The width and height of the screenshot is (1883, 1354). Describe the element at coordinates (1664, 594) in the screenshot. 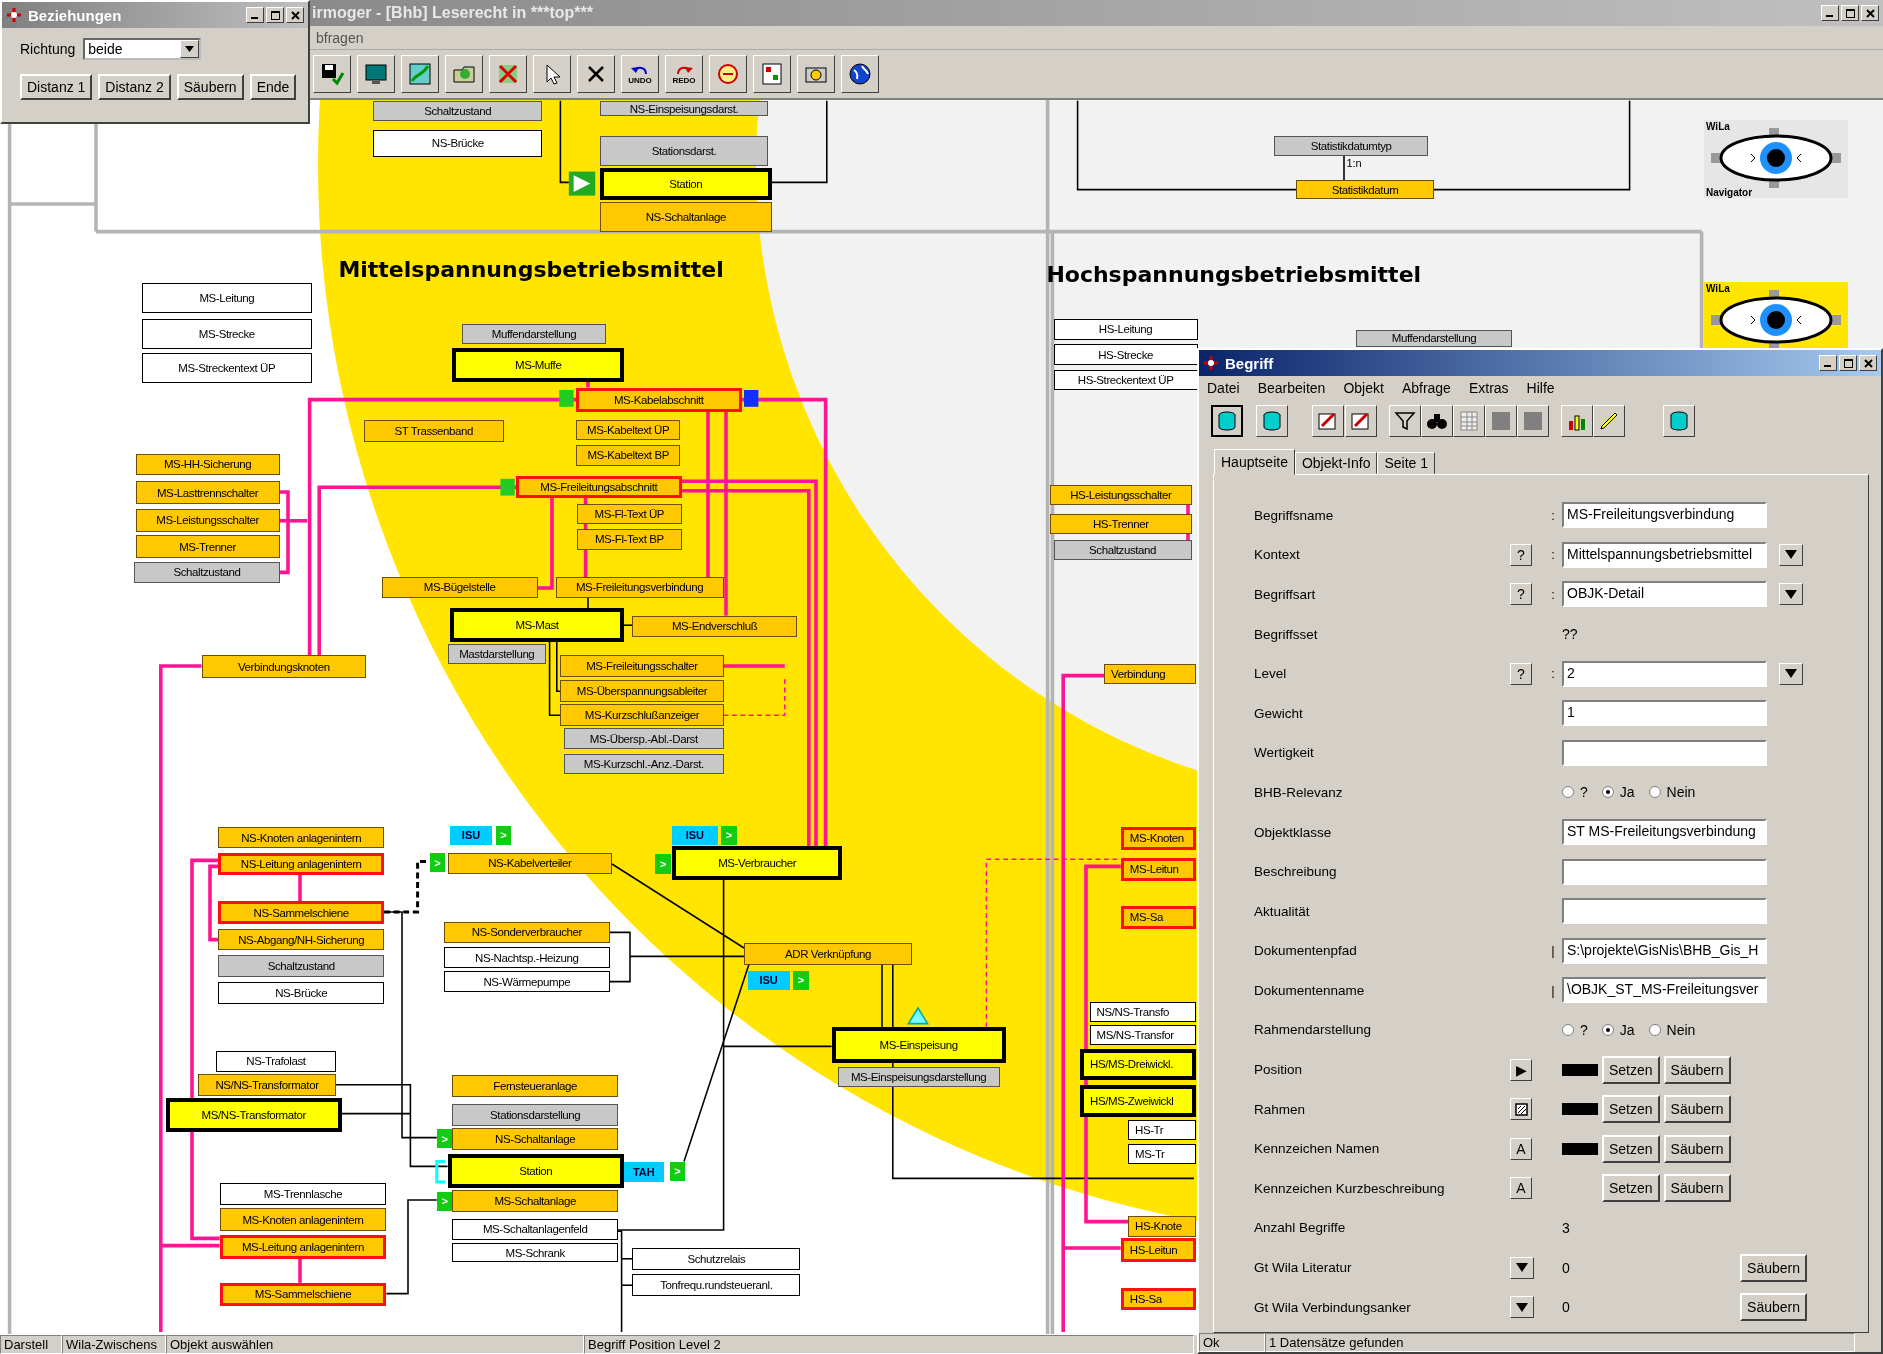

I see `text-field: OBJK-Detail` at that location.